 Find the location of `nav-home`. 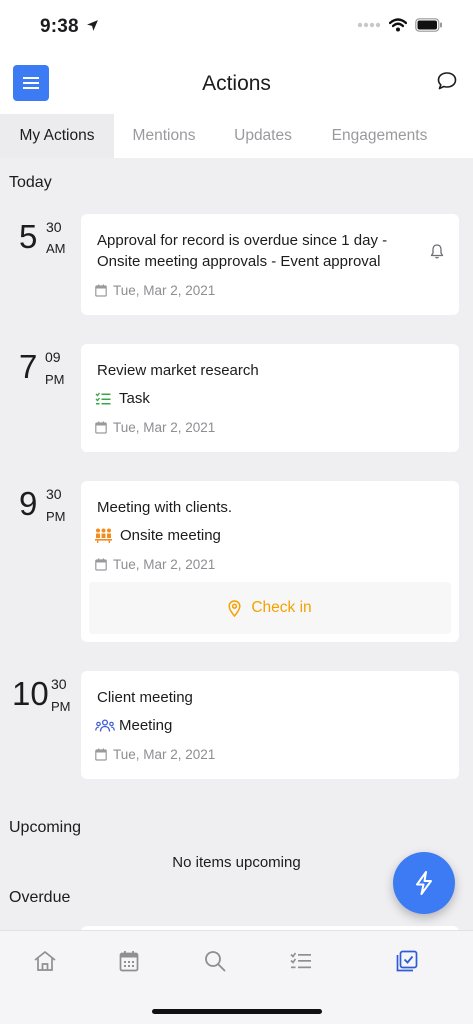

nav-home is located at coordinates (45, 961).